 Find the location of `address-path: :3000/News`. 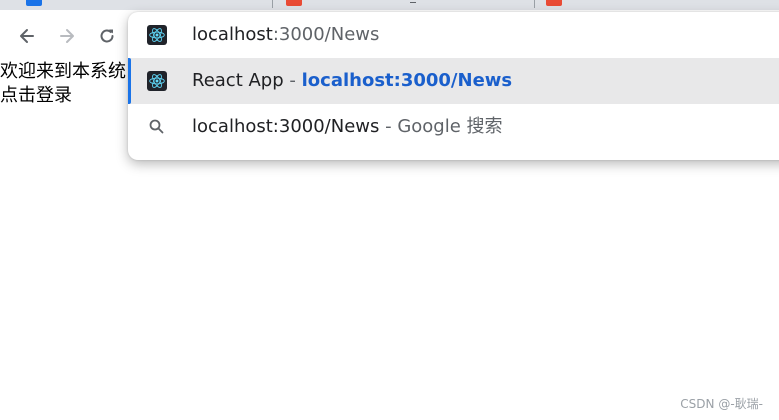

address-path: :3000/News is located at coordinates (326, 34).